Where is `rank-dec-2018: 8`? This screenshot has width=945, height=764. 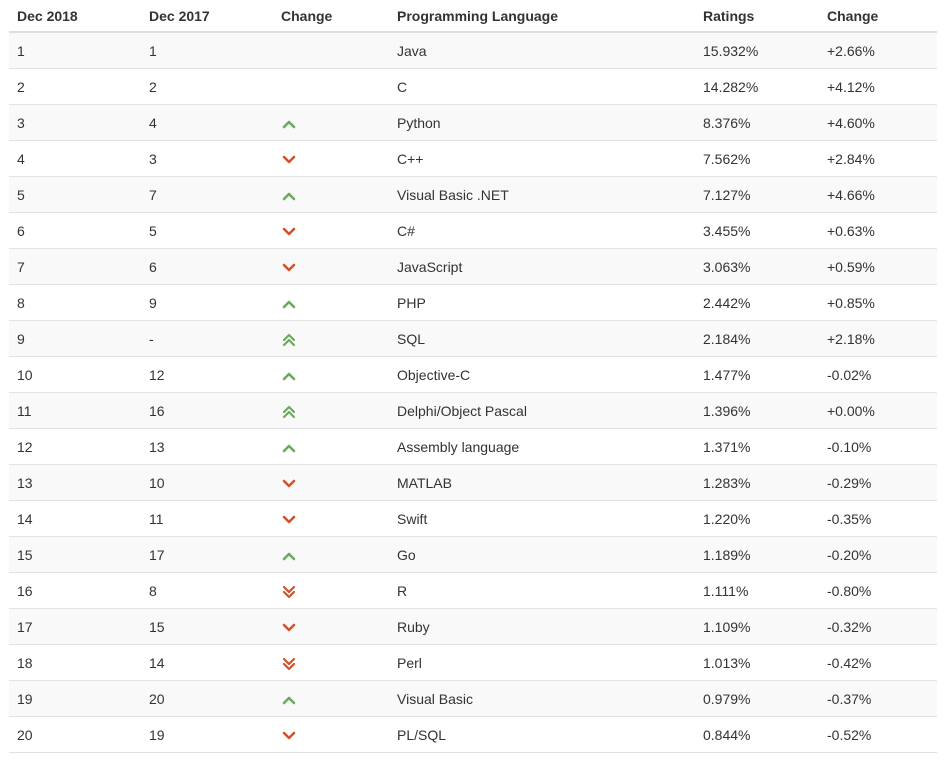 rank-dec-2018: 8 is located at coordinates (21, 302).